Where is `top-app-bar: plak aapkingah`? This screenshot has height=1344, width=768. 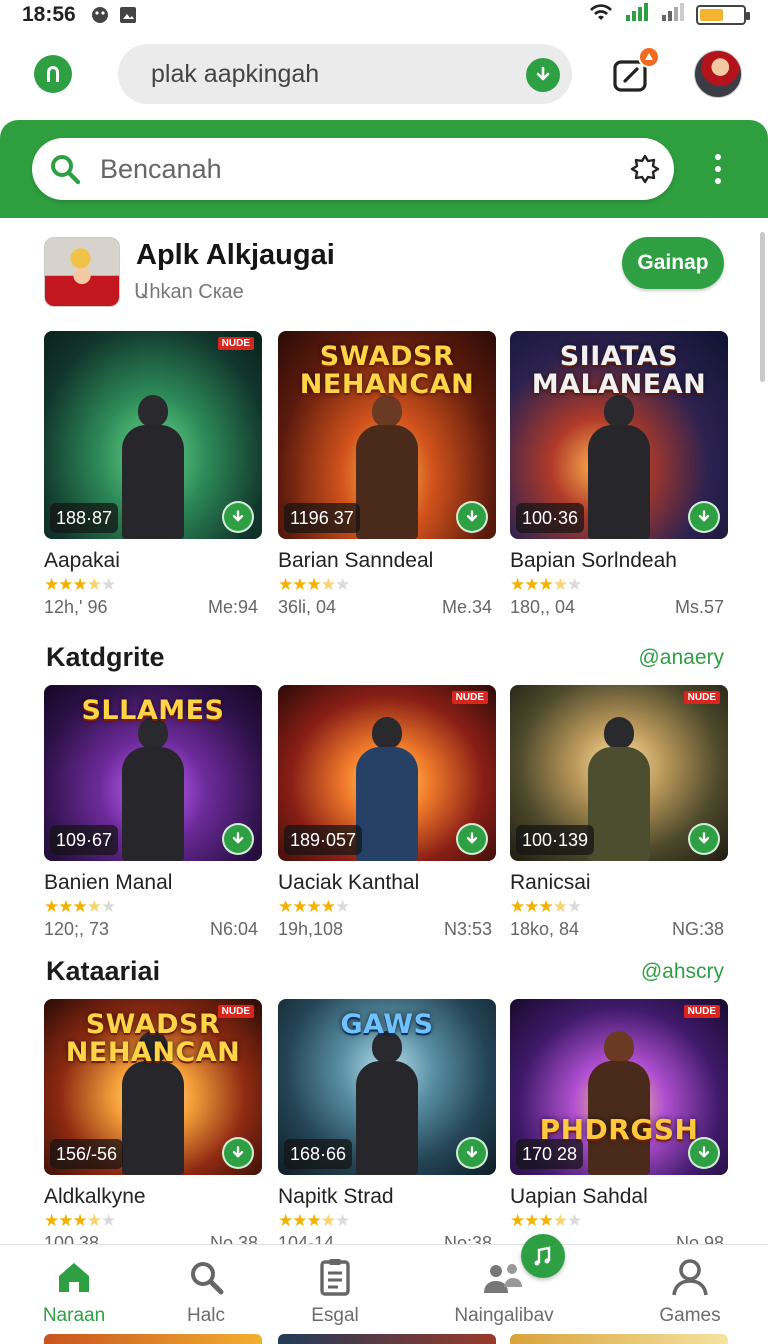 top-app-bar: plak aapkingah is located at coordinates (384, 74).